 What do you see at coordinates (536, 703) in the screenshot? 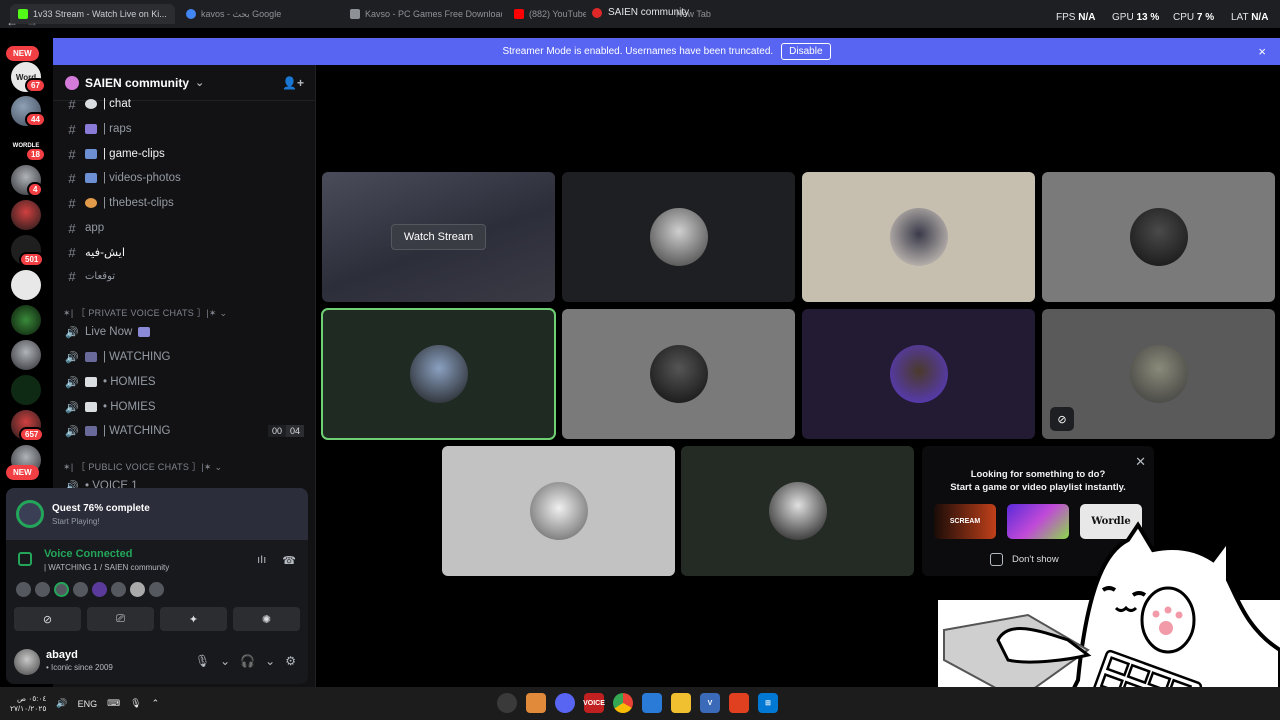
I see `app-icon` at bounding box center [536, 703].